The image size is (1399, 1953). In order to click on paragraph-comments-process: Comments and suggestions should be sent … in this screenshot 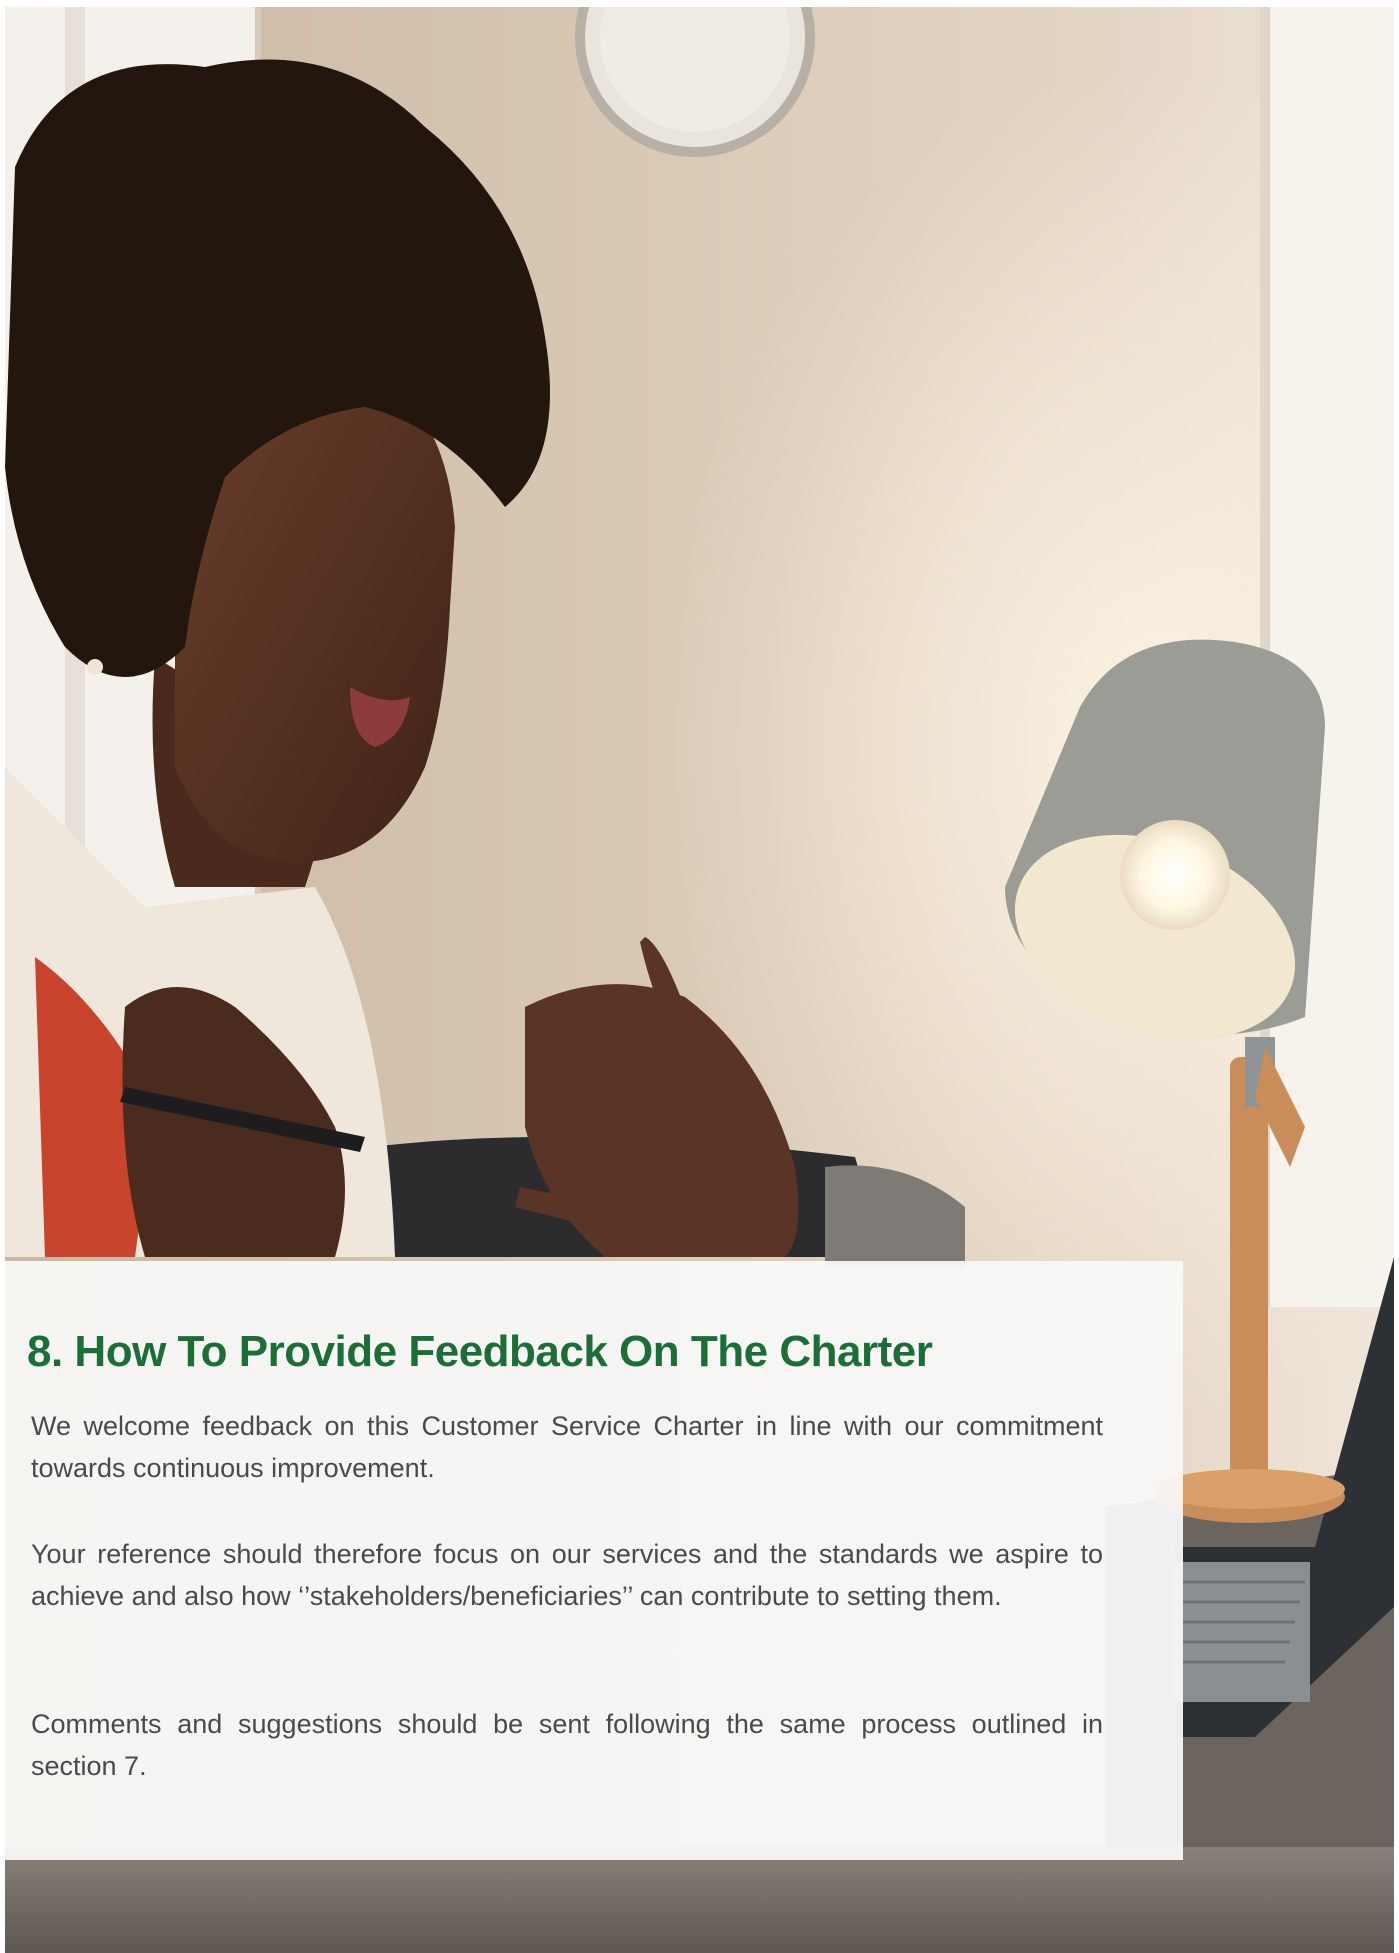, I will do `click(567, 1745)`.